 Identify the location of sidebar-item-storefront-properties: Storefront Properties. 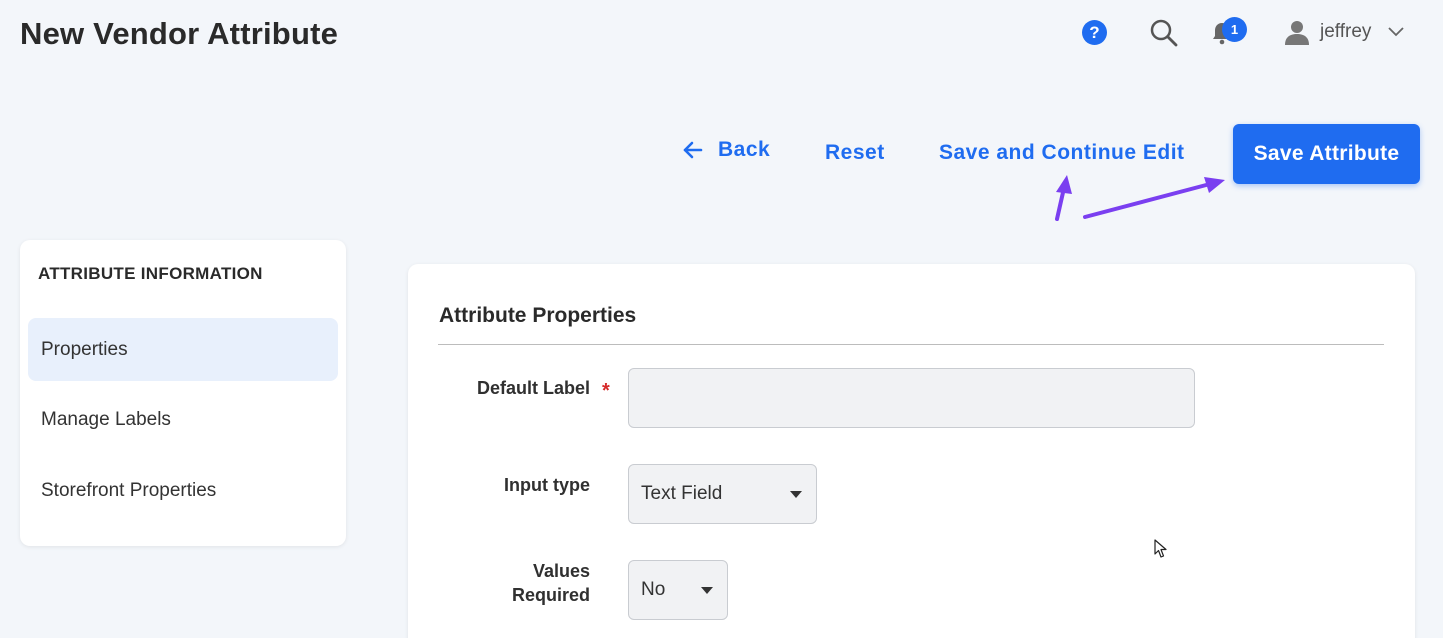
(183, 490).